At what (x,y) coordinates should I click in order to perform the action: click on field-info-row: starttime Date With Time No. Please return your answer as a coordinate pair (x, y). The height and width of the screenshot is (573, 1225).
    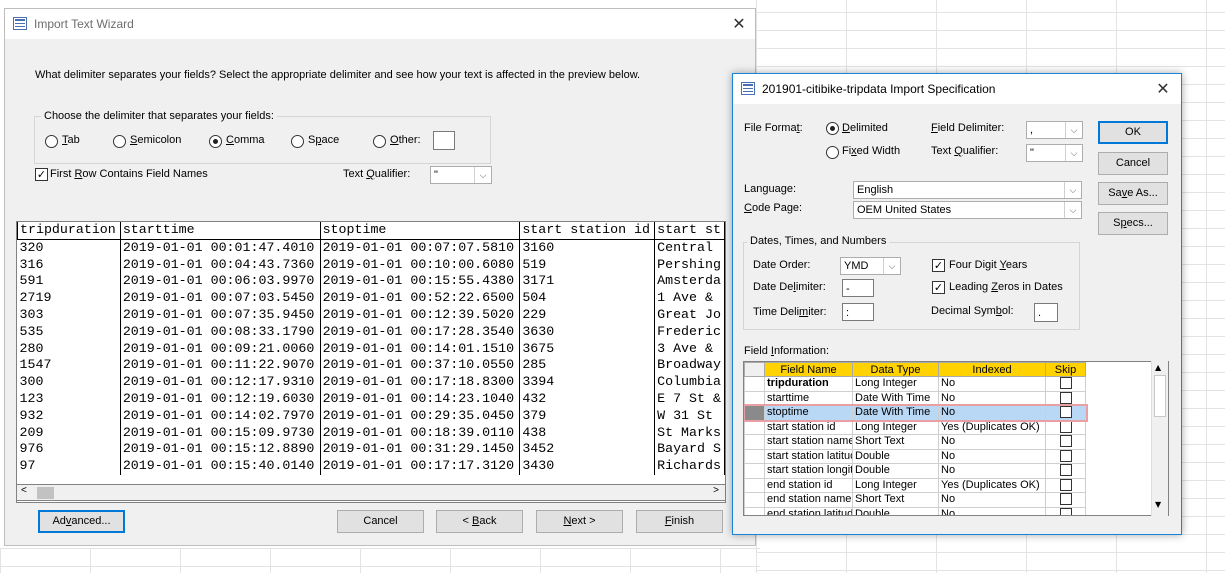
    Looking at the image, I should click on (915, 398).